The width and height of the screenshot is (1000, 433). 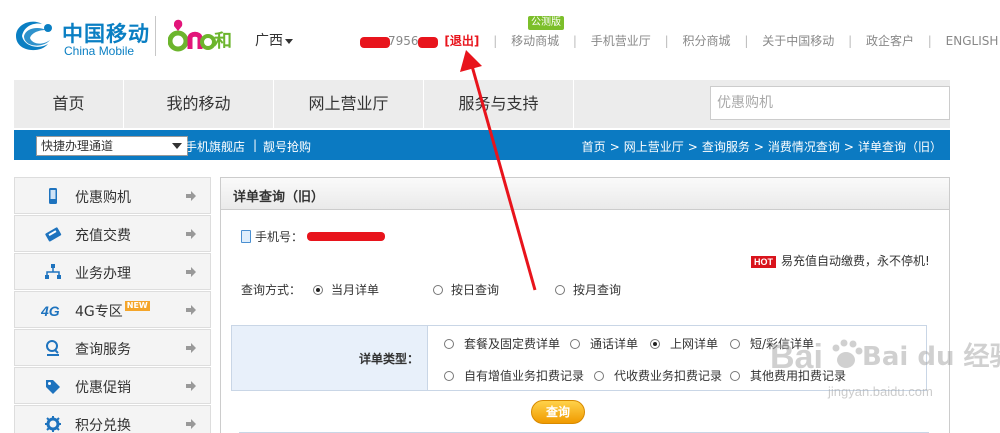 I want to click on type-option-package: 套餐及固定费详单, so click(x=502, y=343).